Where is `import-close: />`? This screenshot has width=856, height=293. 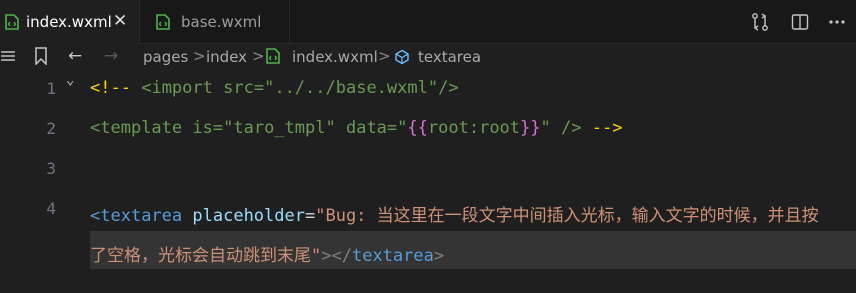
import-close: /> is located at coordinates (448, 88).